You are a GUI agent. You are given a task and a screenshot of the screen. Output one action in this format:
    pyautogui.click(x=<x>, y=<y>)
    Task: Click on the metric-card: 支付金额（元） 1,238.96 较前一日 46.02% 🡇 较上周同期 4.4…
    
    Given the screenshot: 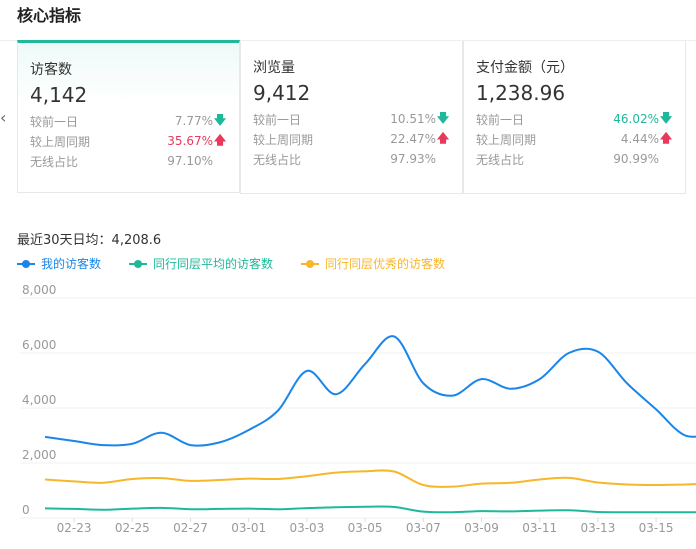 What is the action you would take?
    pyautogui.click(x=574, y=117)
    